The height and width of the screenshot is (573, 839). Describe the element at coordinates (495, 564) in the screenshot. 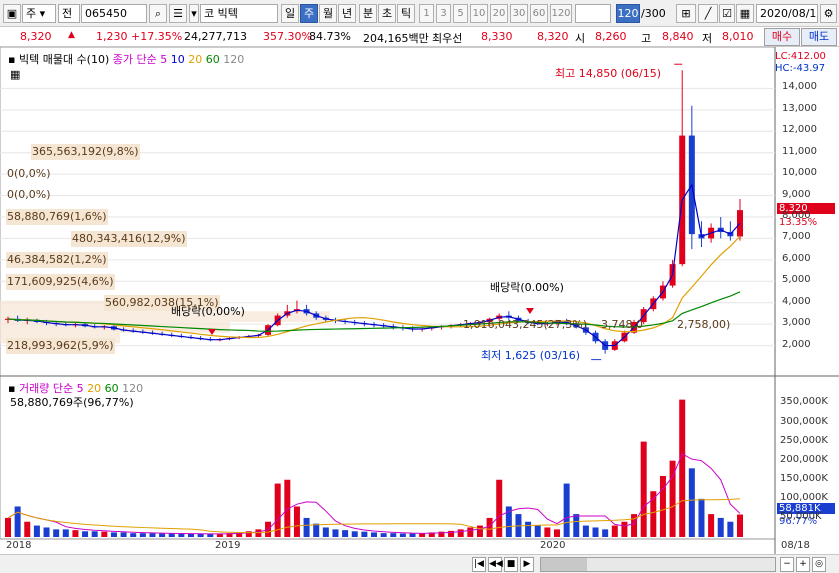

I see `prev-icon: ◀◀` at that location.